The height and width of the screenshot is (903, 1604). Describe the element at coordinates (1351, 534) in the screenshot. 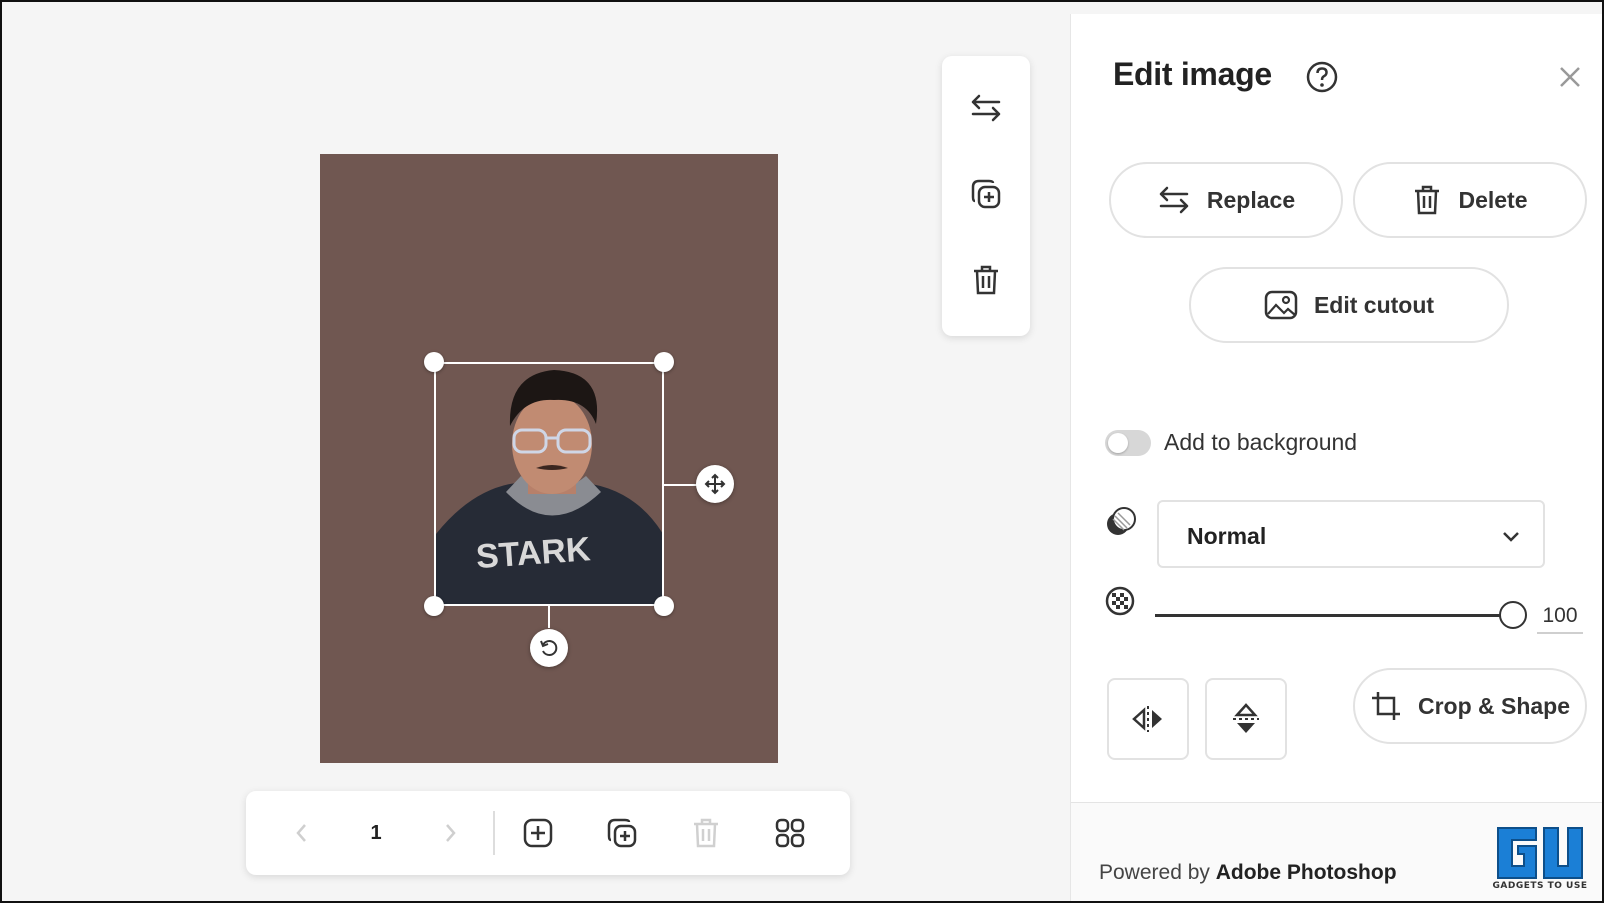

I see `blend-mode-select: Normal` at that location.